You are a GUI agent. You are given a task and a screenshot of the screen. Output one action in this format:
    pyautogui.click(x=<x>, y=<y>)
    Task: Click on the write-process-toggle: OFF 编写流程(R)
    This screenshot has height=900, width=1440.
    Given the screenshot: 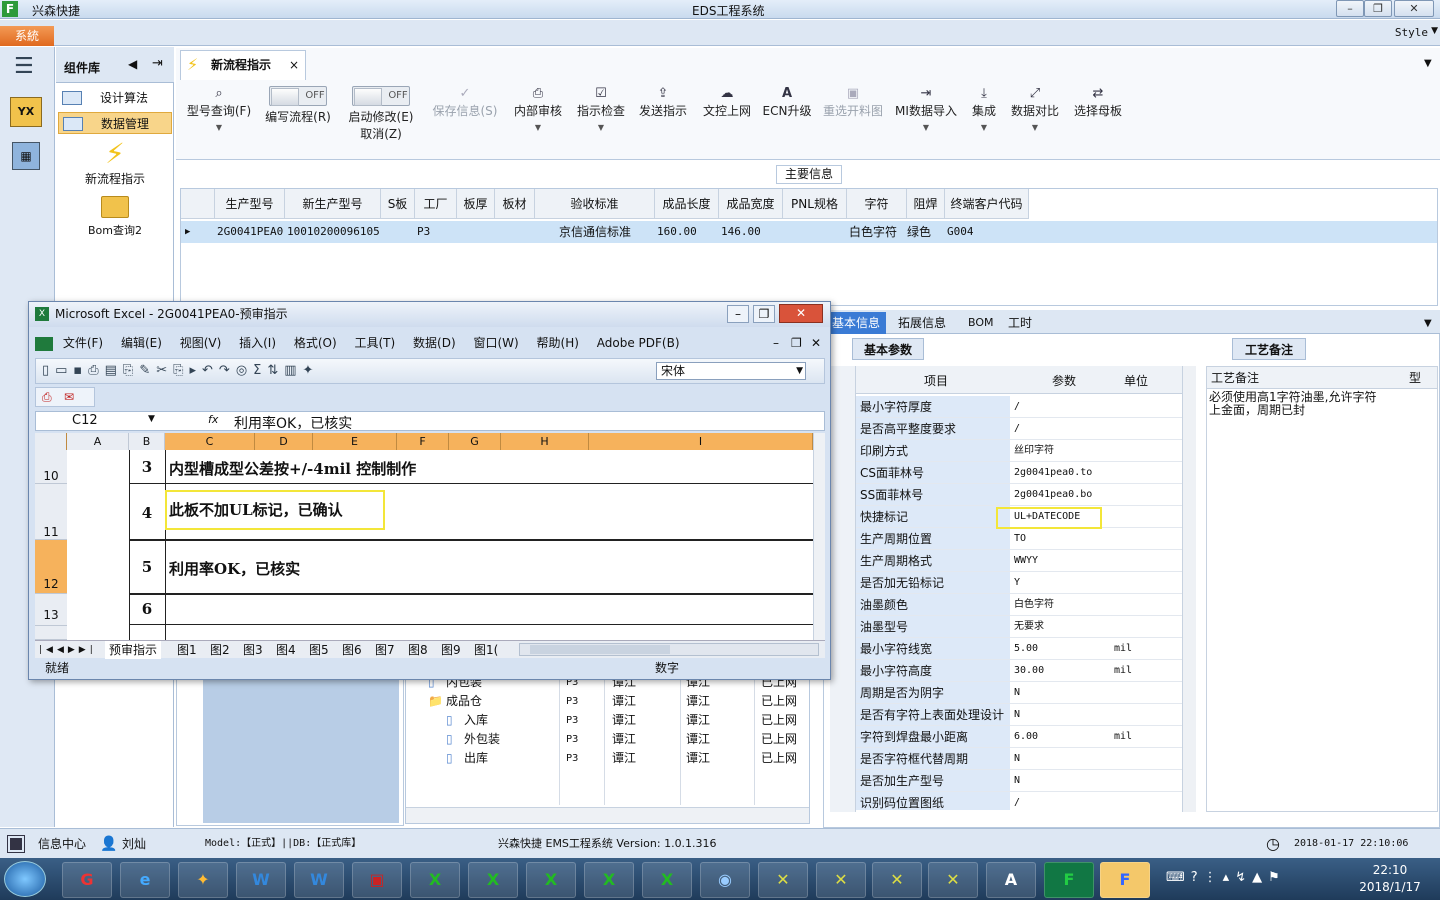 What is the action you would take?
    pyautogui.click(x=298, y=121)
    